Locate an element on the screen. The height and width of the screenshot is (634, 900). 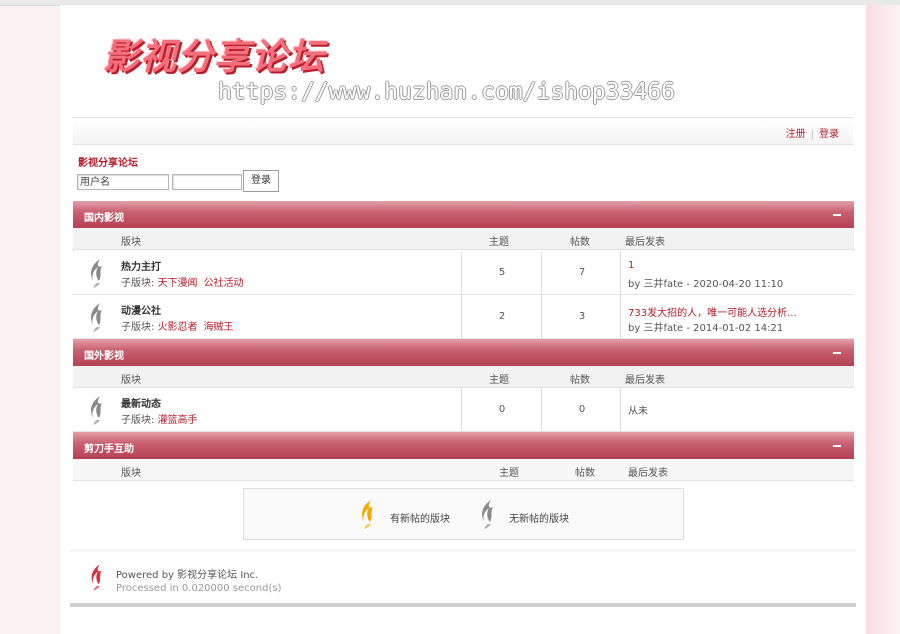
subforum-link: 公社活动 is located at coordinates (224, 283).